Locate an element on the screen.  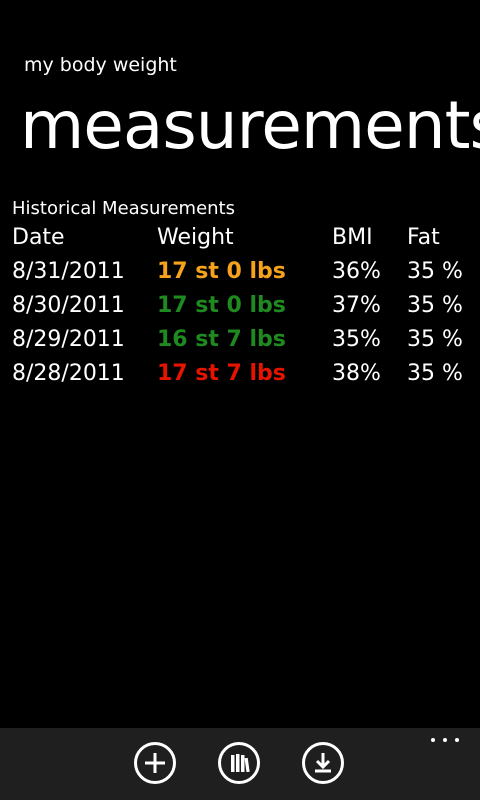
bmi-cell: 36% is located at coordinates (356, 271).